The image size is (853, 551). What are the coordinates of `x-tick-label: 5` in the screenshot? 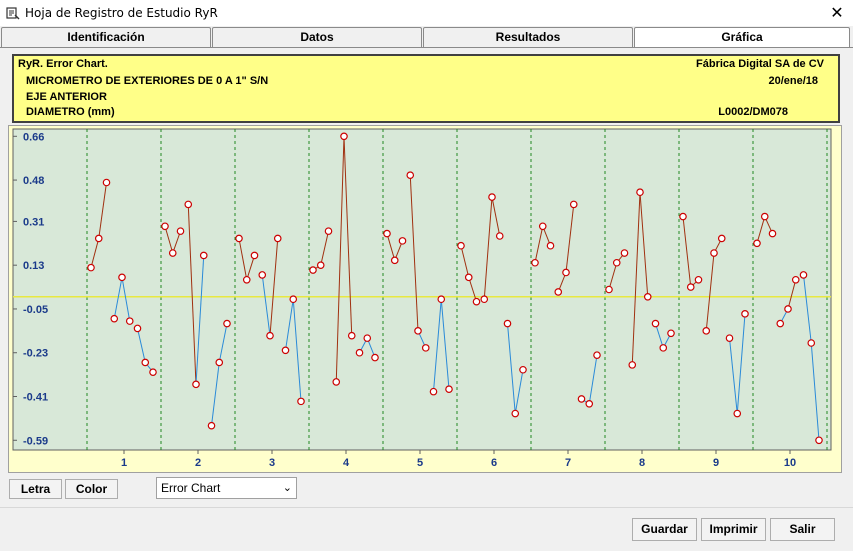 It's located at (420, 463).